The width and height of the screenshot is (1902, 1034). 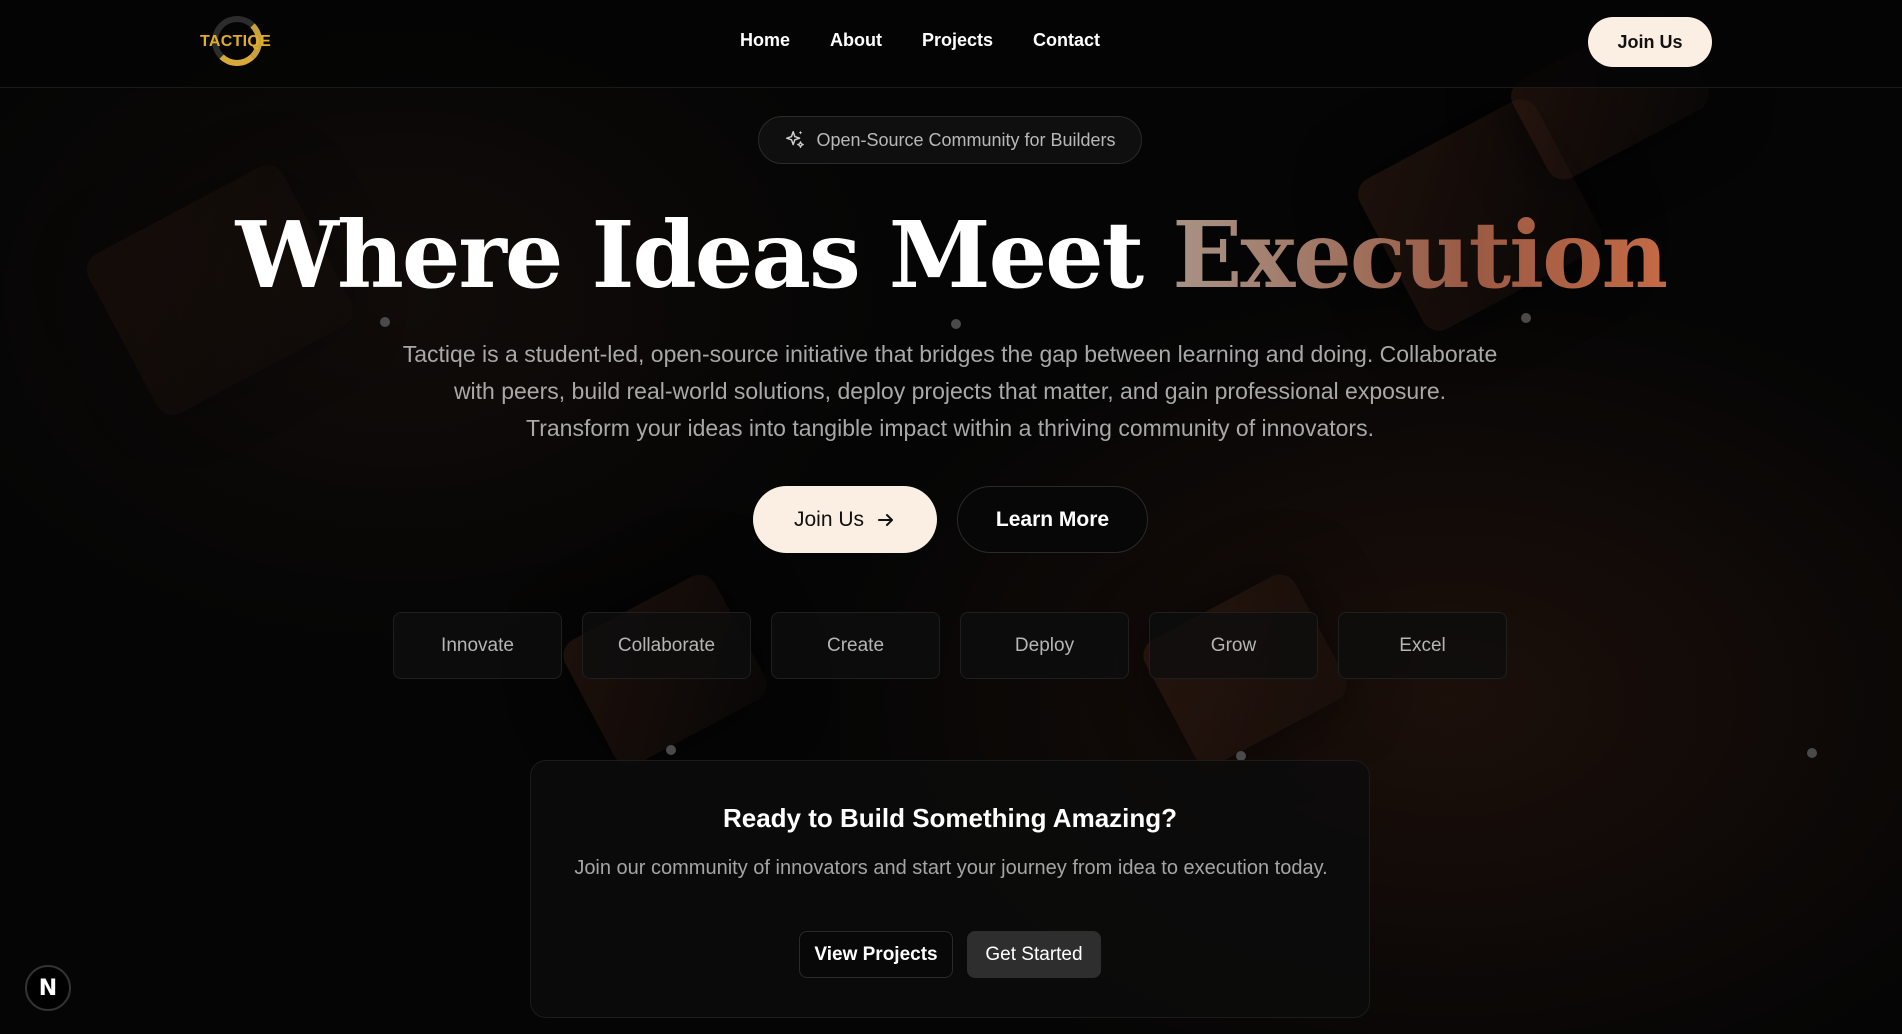 What do you see at coordinates (1066, 40) in the screenshot?
I see `nav-link-contact: Contact` at bounding box center [1066, 40].